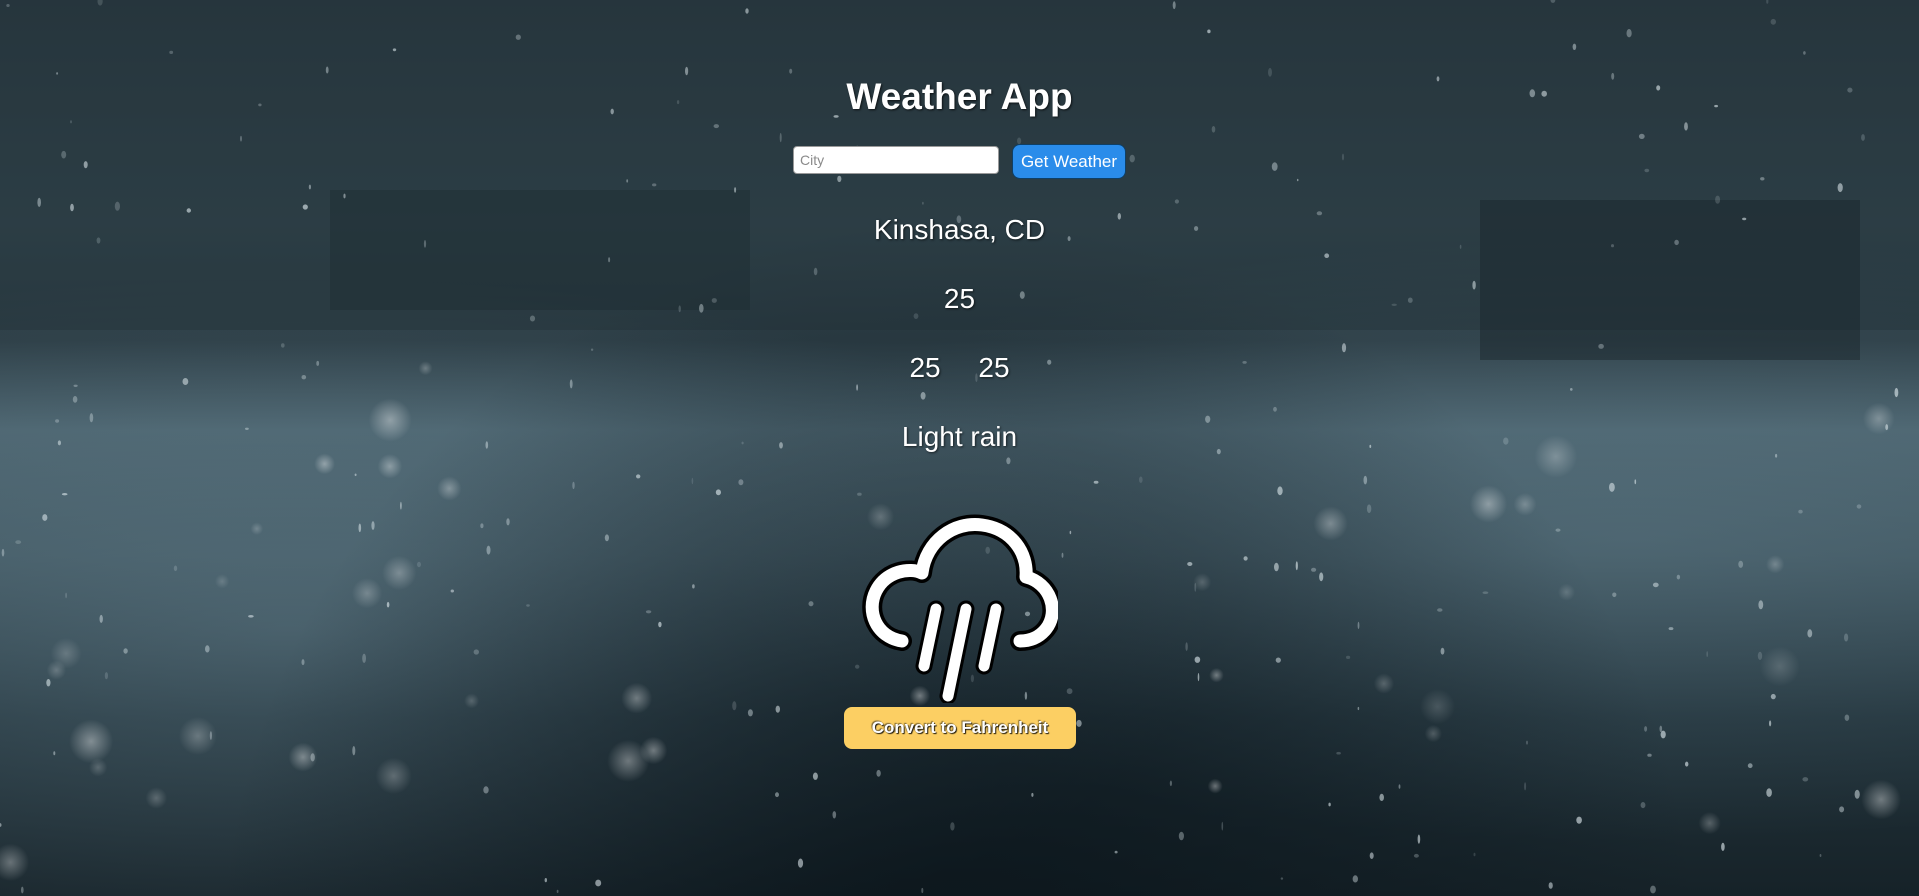 This screenshot has height=896, width=1919. Describe the element at coordinates (994, 367) in the screenshot. I see `temp-max-value: 25` at that location.